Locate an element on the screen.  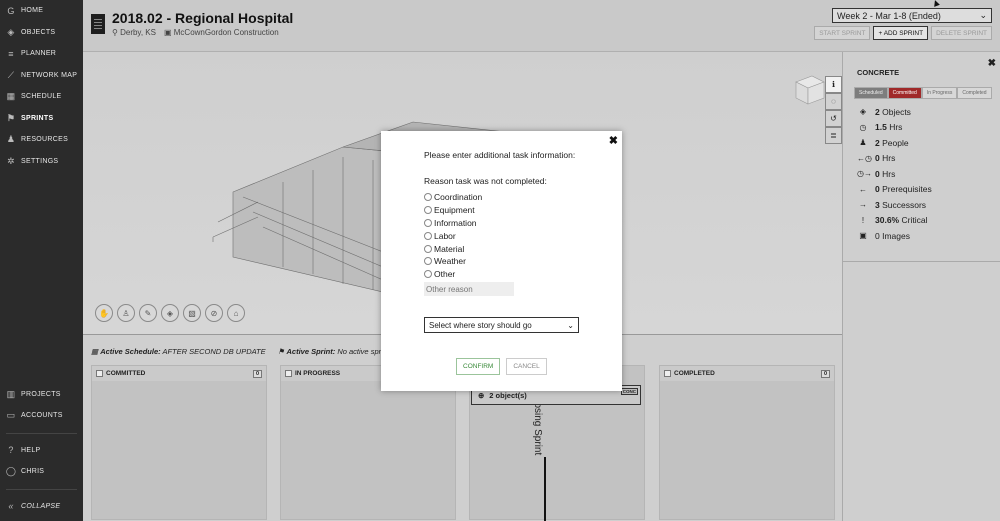
story-destination-select: Select where story should go ⌄ is located at coordinates (501, 325).